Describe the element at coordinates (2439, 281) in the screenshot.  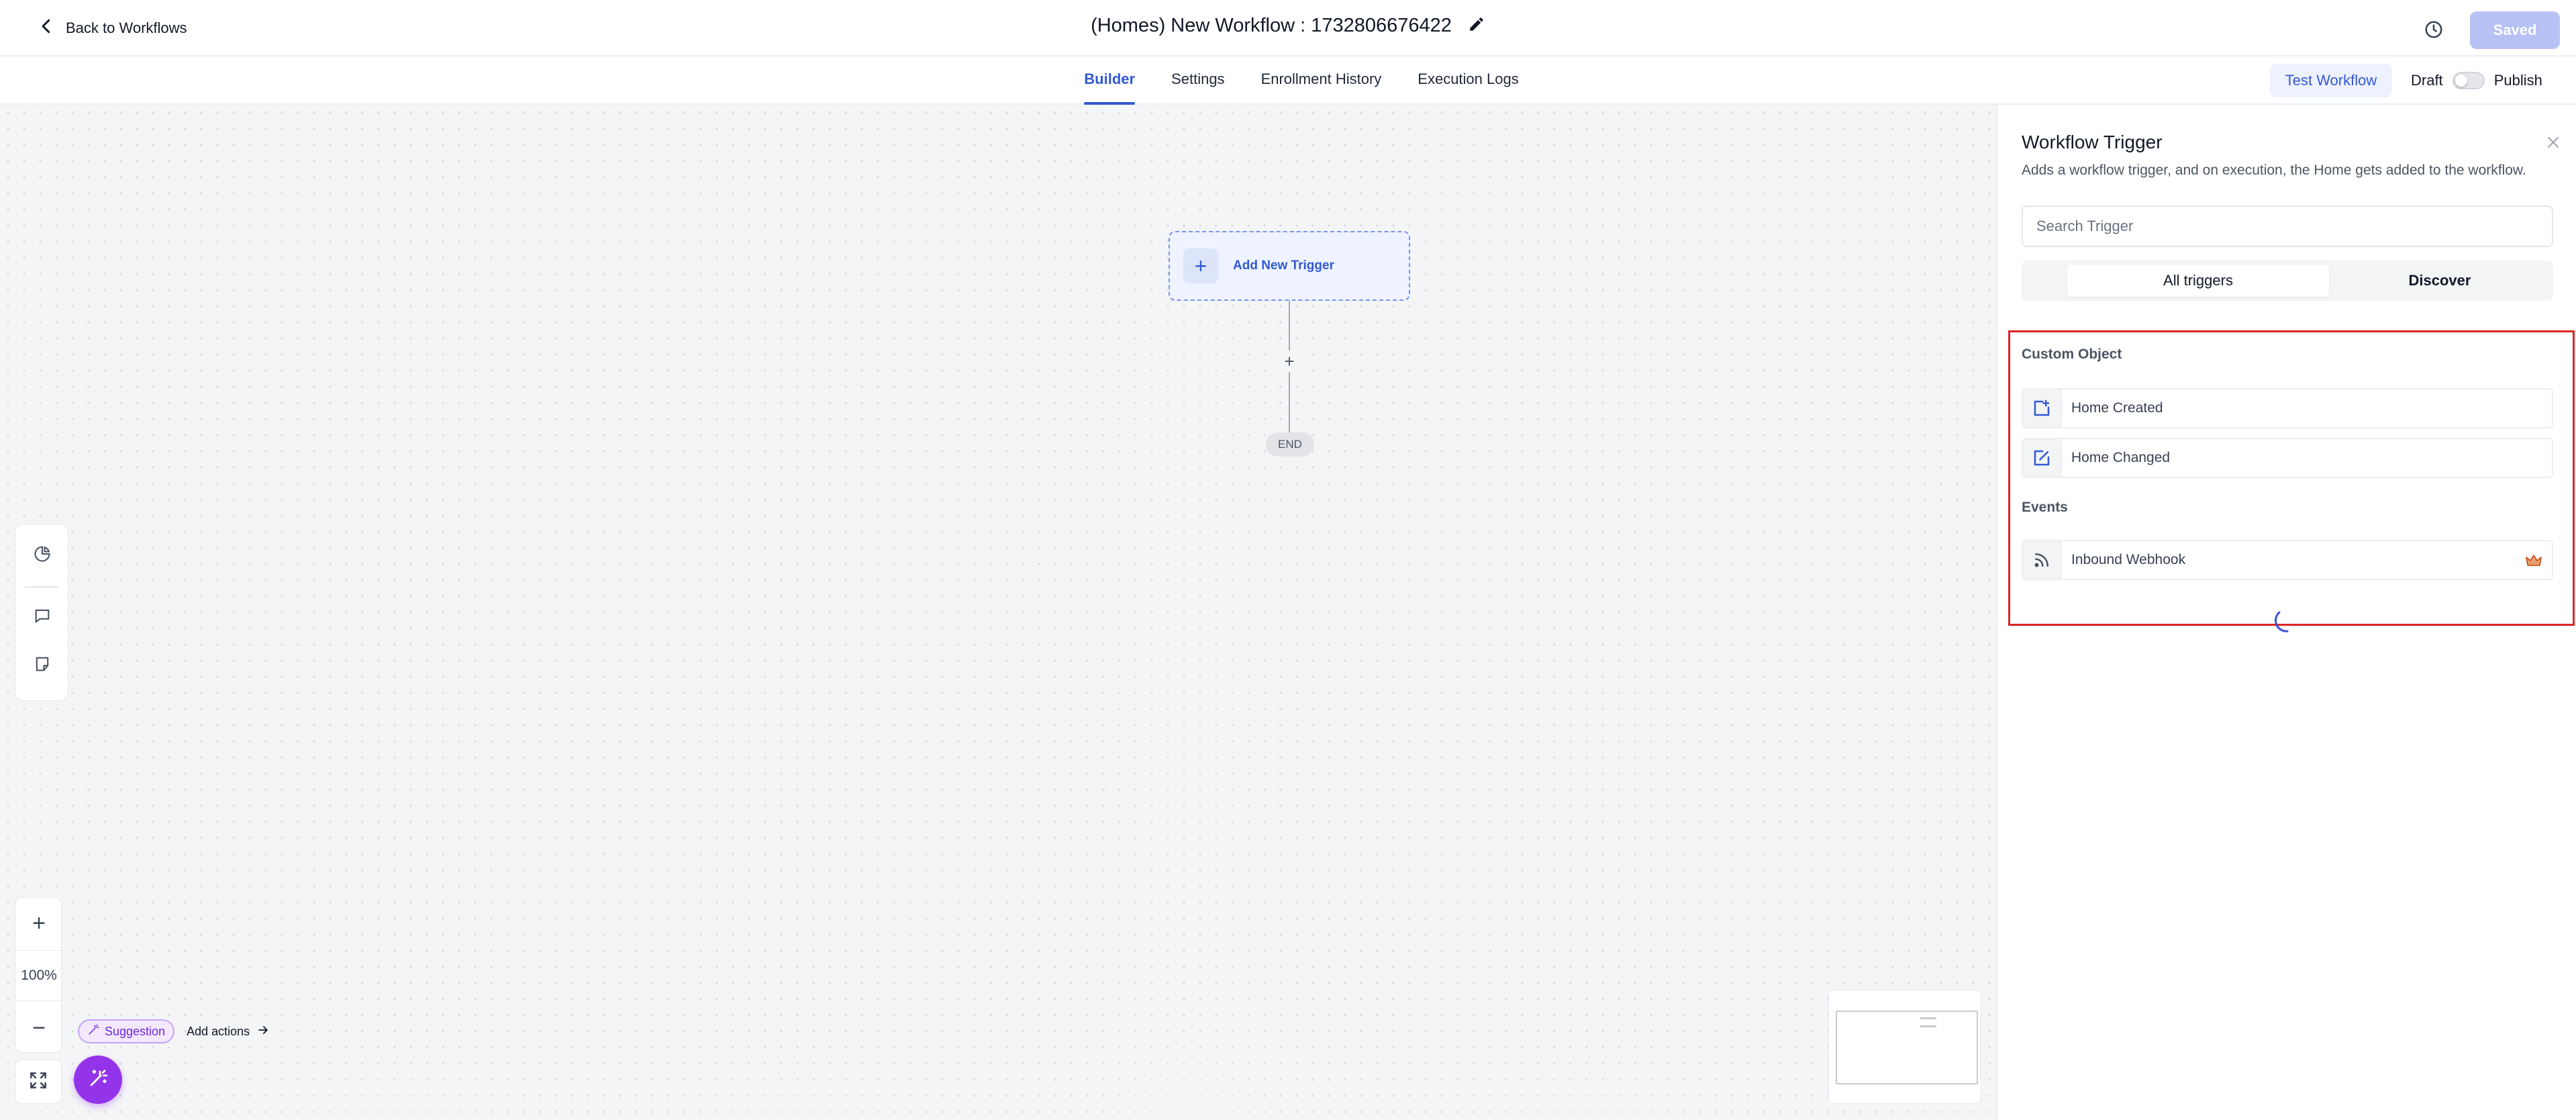
I see `segment-discover: Discover` at that location.